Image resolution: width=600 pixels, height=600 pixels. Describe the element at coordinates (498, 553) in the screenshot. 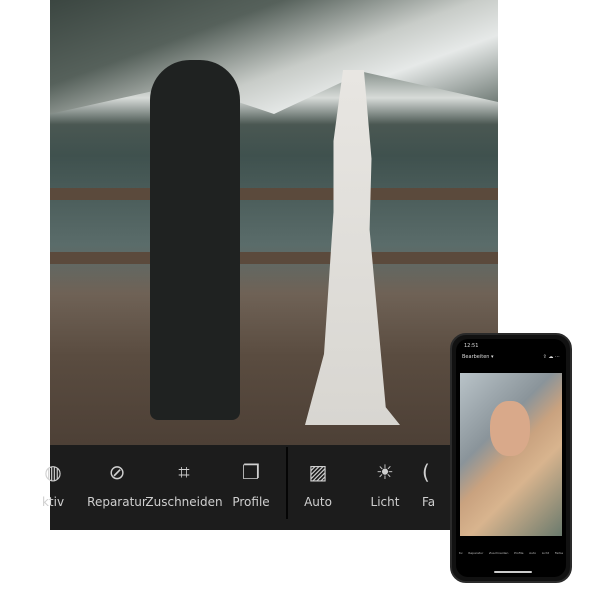

I see `phone-tool: Zuschneiden` at that location.